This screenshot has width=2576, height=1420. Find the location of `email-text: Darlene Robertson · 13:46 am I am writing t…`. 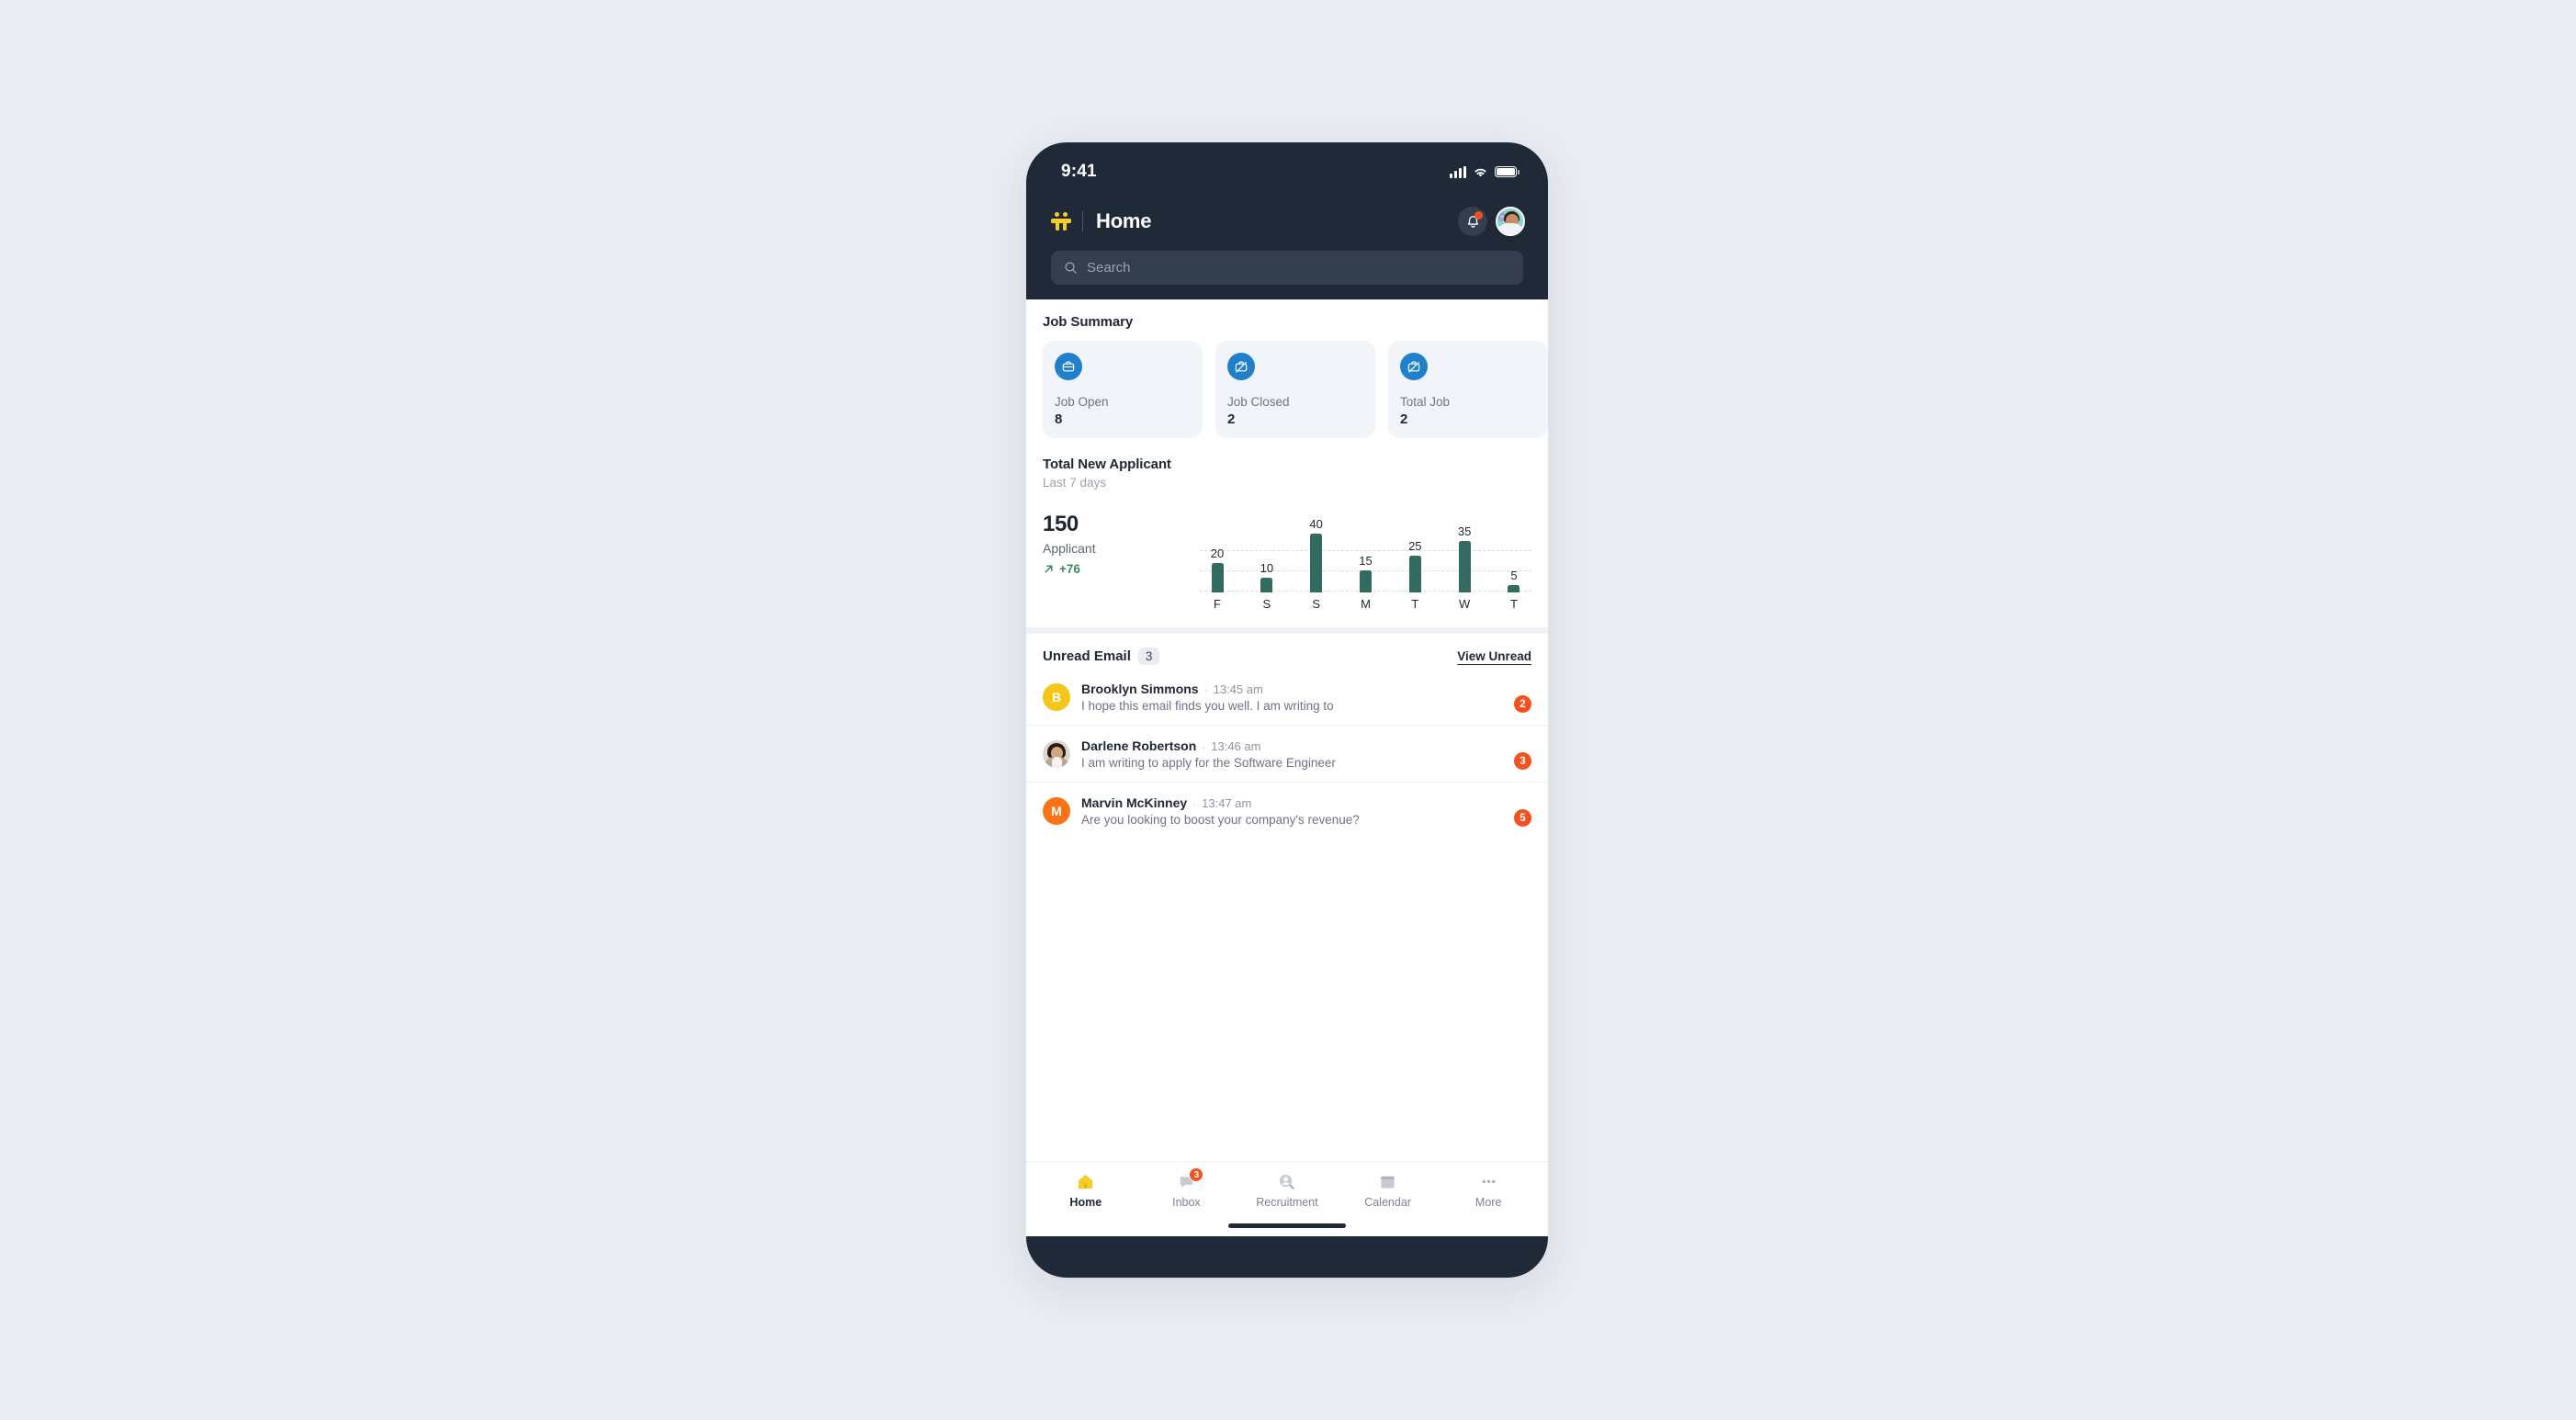

email-text: Darlene Robertson · 13:46 am I am writing t… is located at coordinates (1292, 754).